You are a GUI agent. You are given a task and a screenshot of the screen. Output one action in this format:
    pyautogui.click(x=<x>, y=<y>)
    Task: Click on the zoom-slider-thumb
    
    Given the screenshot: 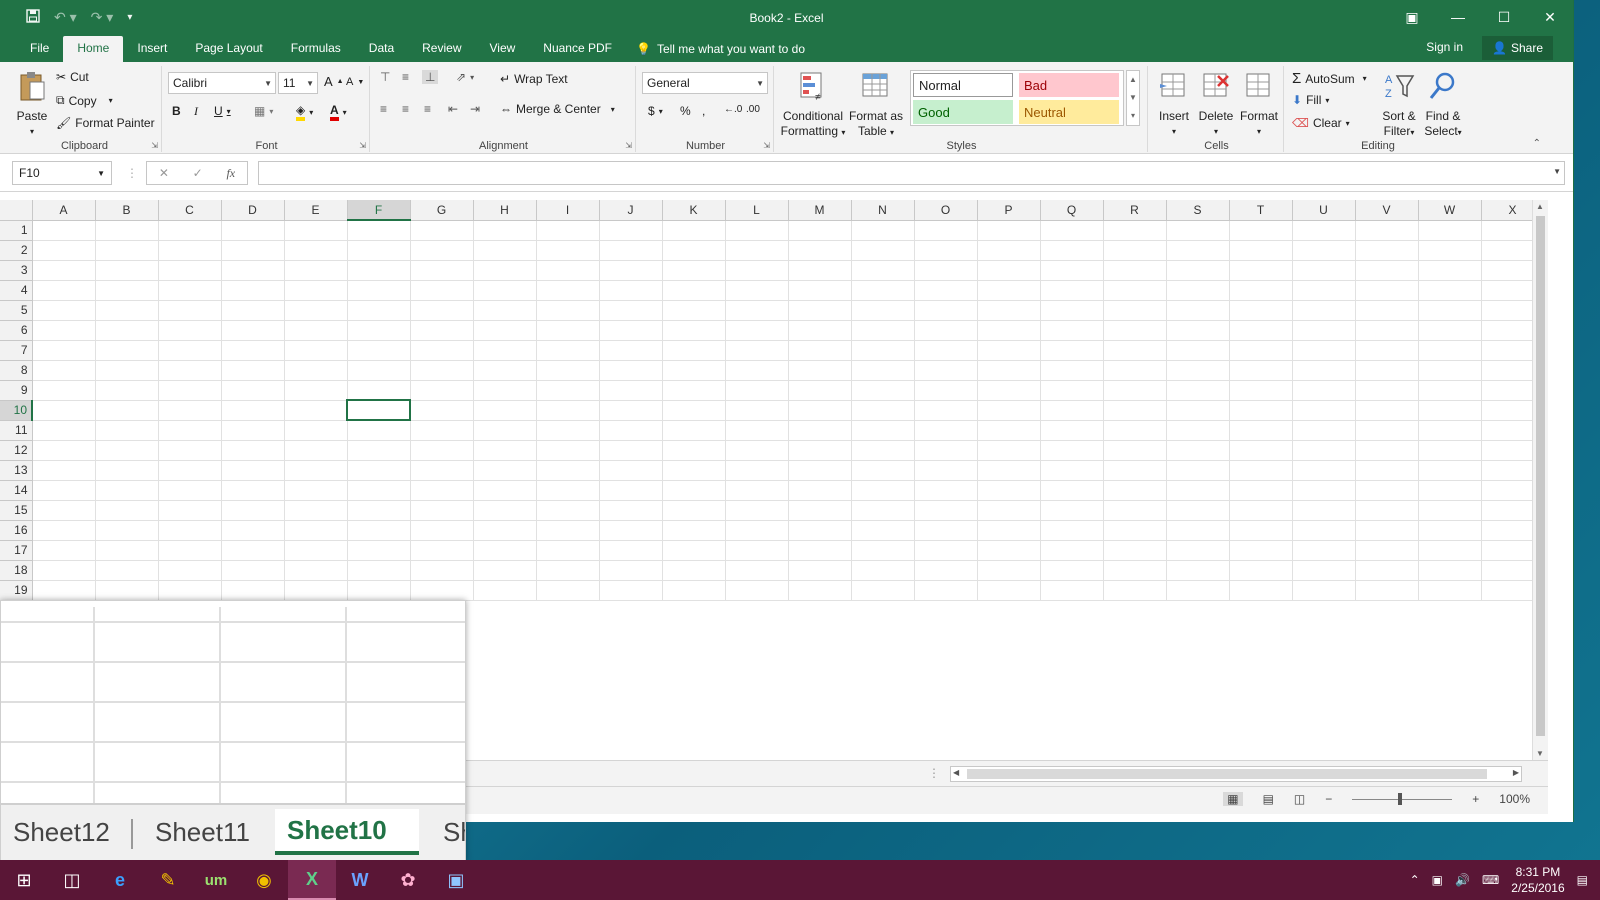 What is the action you would take?
    pyautogui.click(x=1400, y=798)
    